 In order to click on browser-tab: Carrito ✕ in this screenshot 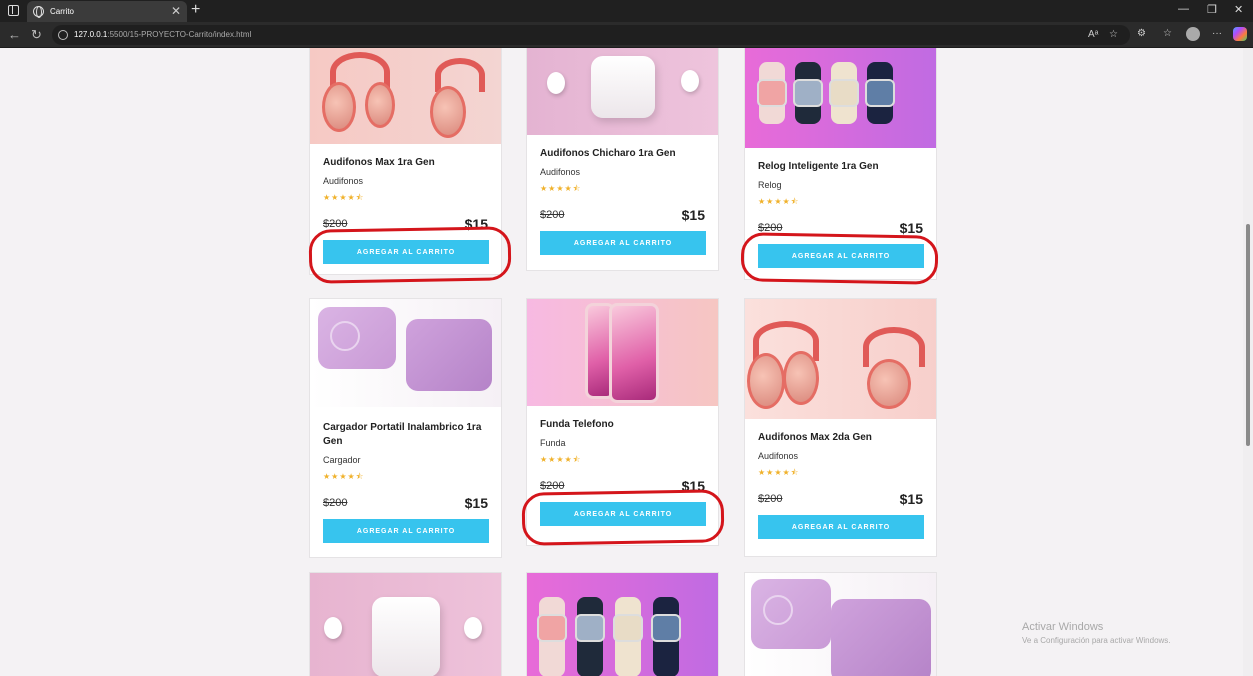, I will do `click(107, 11)`.